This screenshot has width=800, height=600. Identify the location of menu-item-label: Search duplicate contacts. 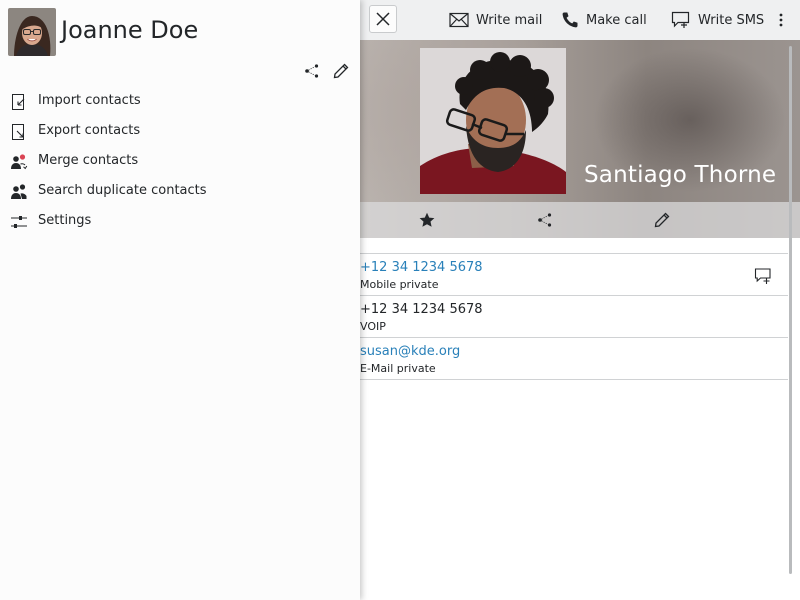
(122, 190).